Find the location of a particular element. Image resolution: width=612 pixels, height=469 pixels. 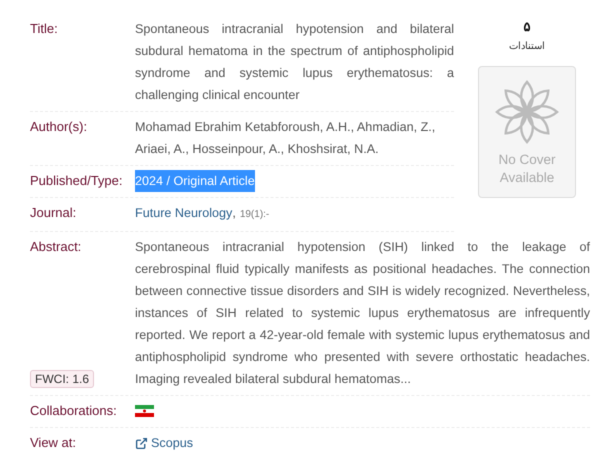

author-list: Mohamad Ebrahim Ketabforoush, A.H., Ahmadian, Z., Ariaei, A., Hosseinpour, A., Khoshsirat, N.A. is located at coordinates (294, 138).